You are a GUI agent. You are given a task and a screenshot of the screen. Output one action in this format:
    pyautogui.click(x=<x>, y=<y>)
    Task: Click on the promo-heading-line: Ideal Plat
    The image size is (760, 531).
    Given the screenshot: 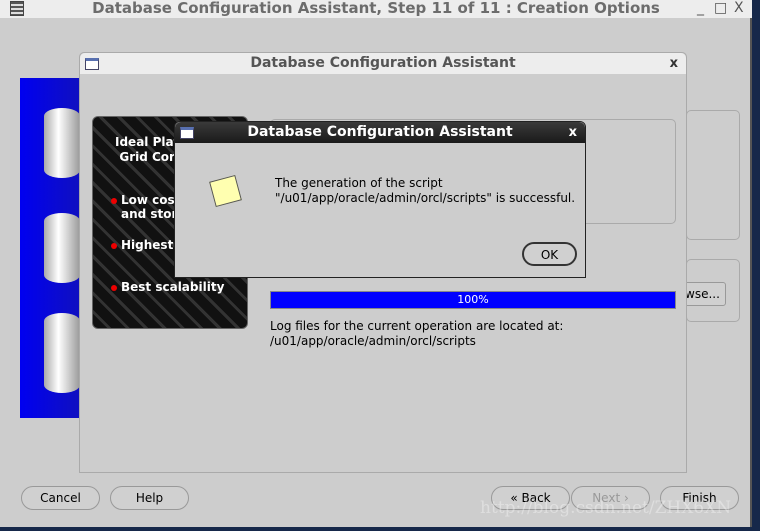 What is the action you would take?
    pyautogui.click(x=147, y=142)
    